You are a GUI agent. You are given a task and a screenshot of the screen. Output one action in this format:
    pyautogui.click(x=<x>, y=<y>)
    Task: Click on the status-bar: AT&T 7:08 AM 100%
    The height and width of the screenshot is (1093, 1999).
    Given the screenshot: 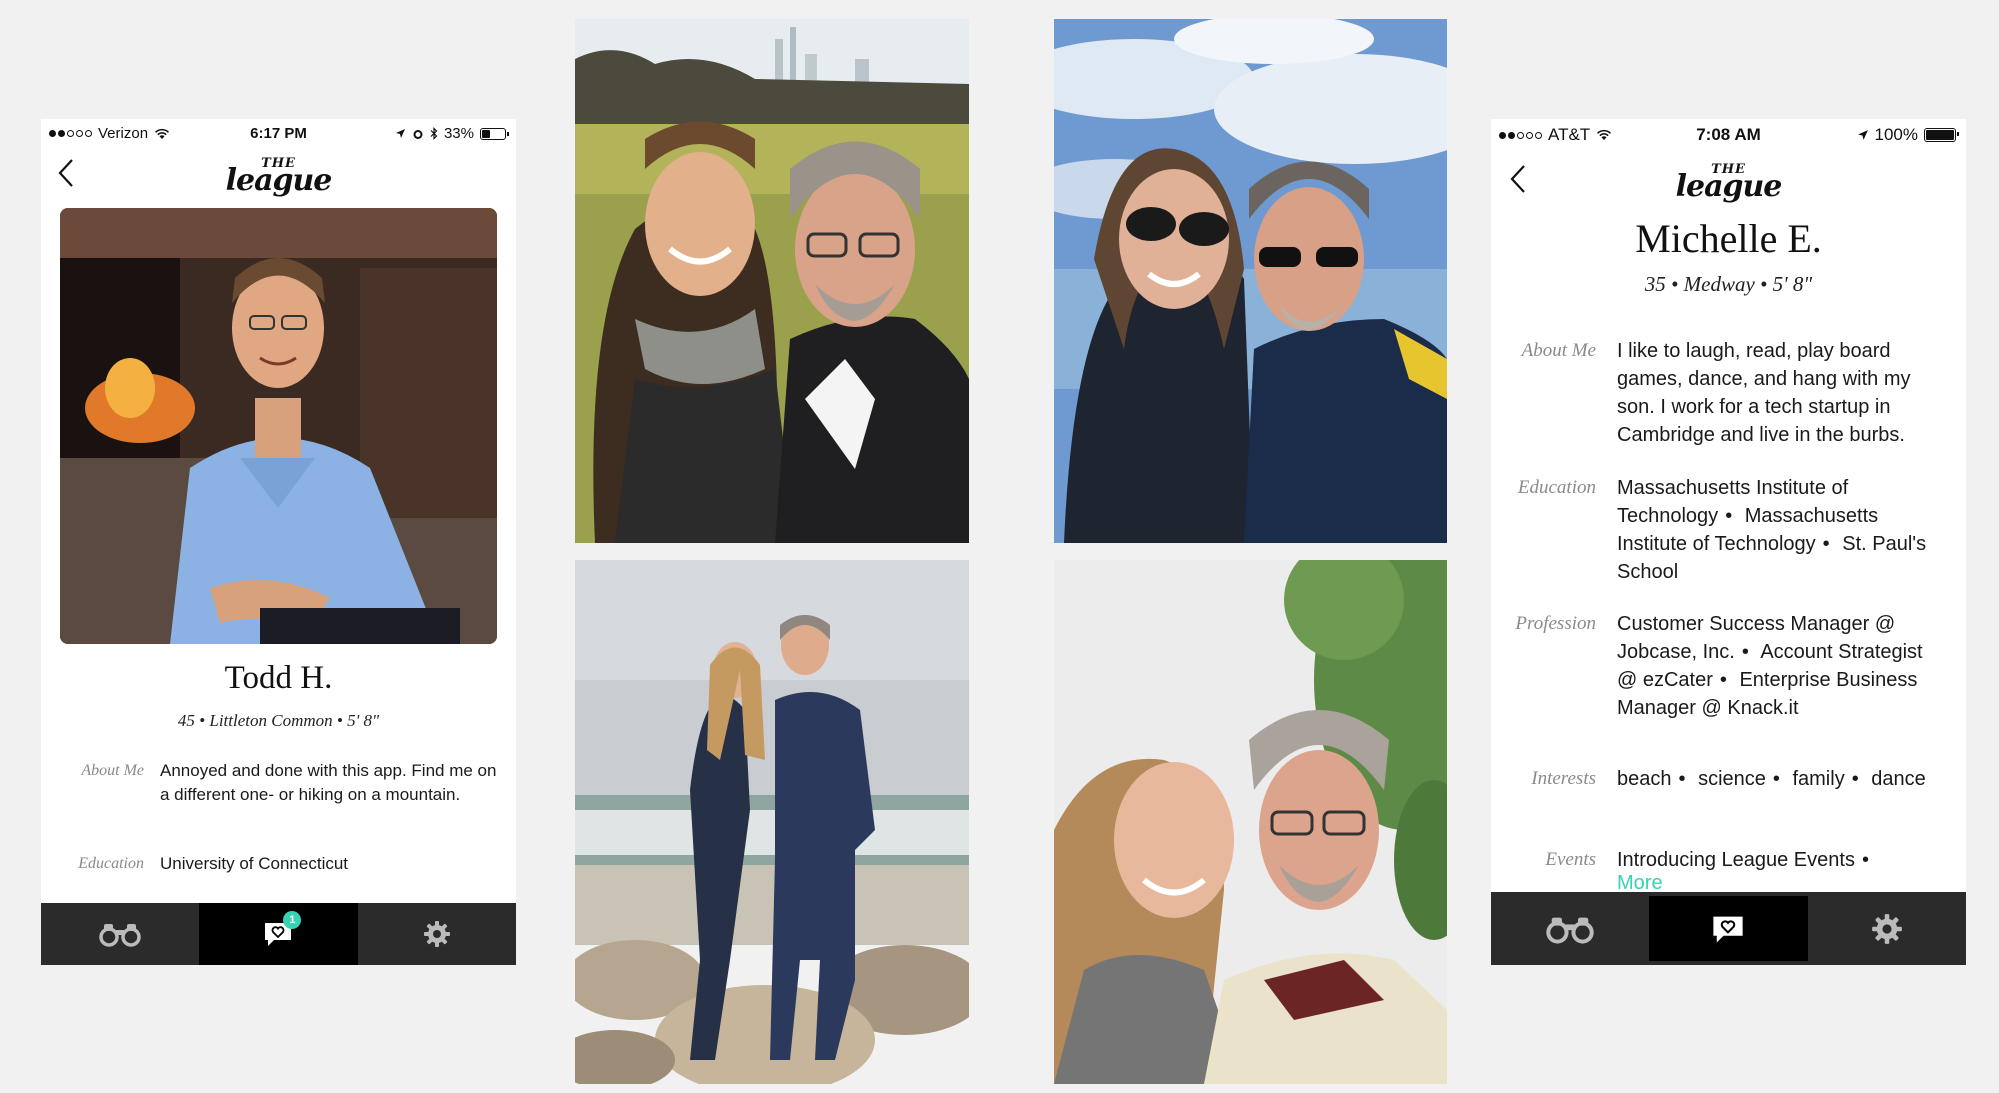 What is the action you would take?
    pyautogui.click(x=1728, y=133)
    